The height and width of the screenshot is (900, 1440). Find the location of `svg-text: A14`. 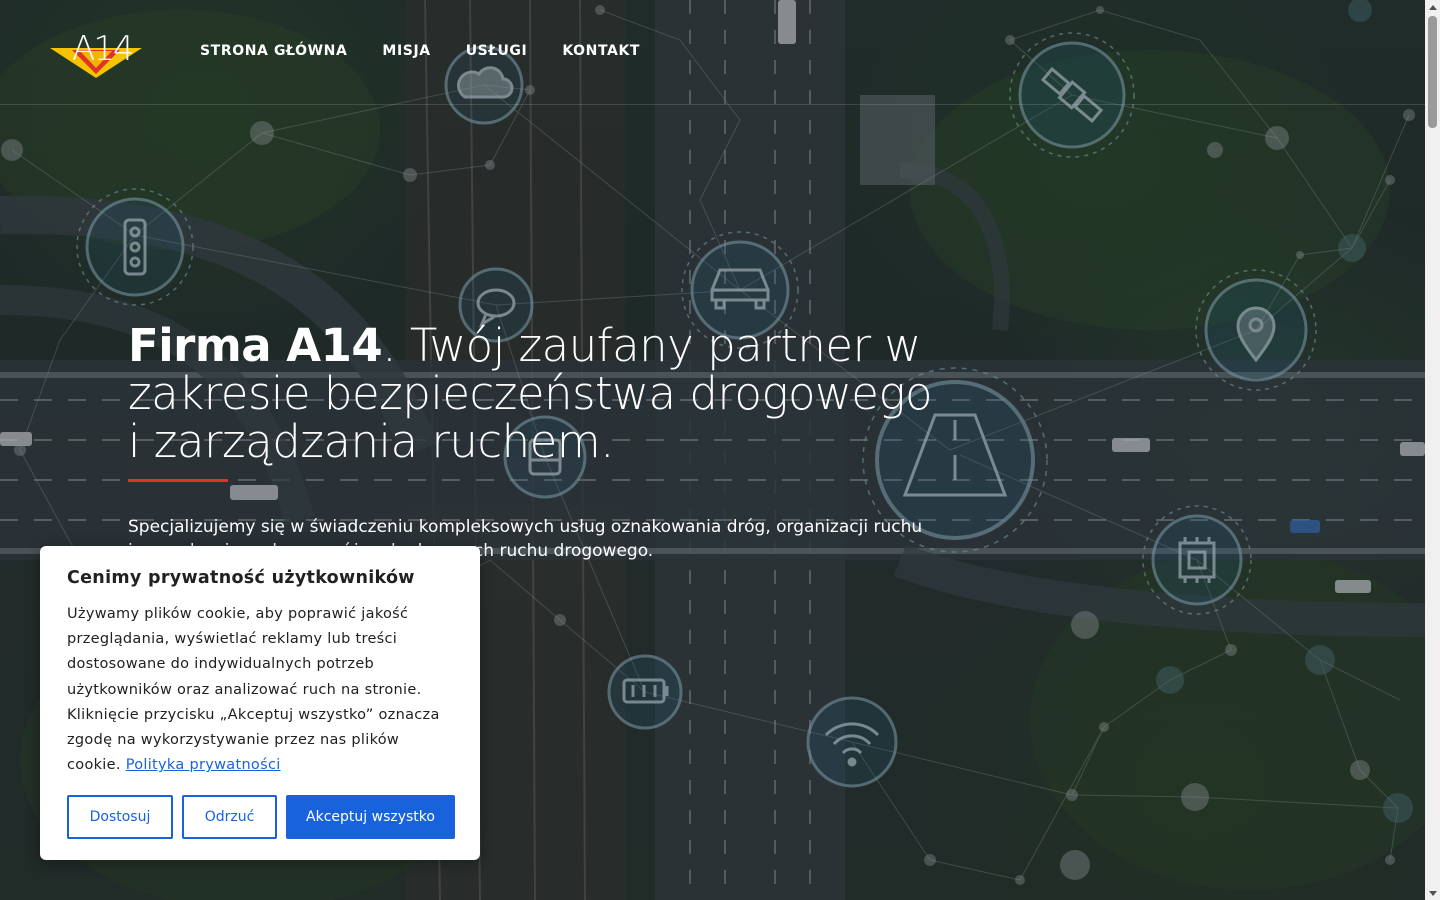

svg-text: A14 is located at coordinates (102, 49).